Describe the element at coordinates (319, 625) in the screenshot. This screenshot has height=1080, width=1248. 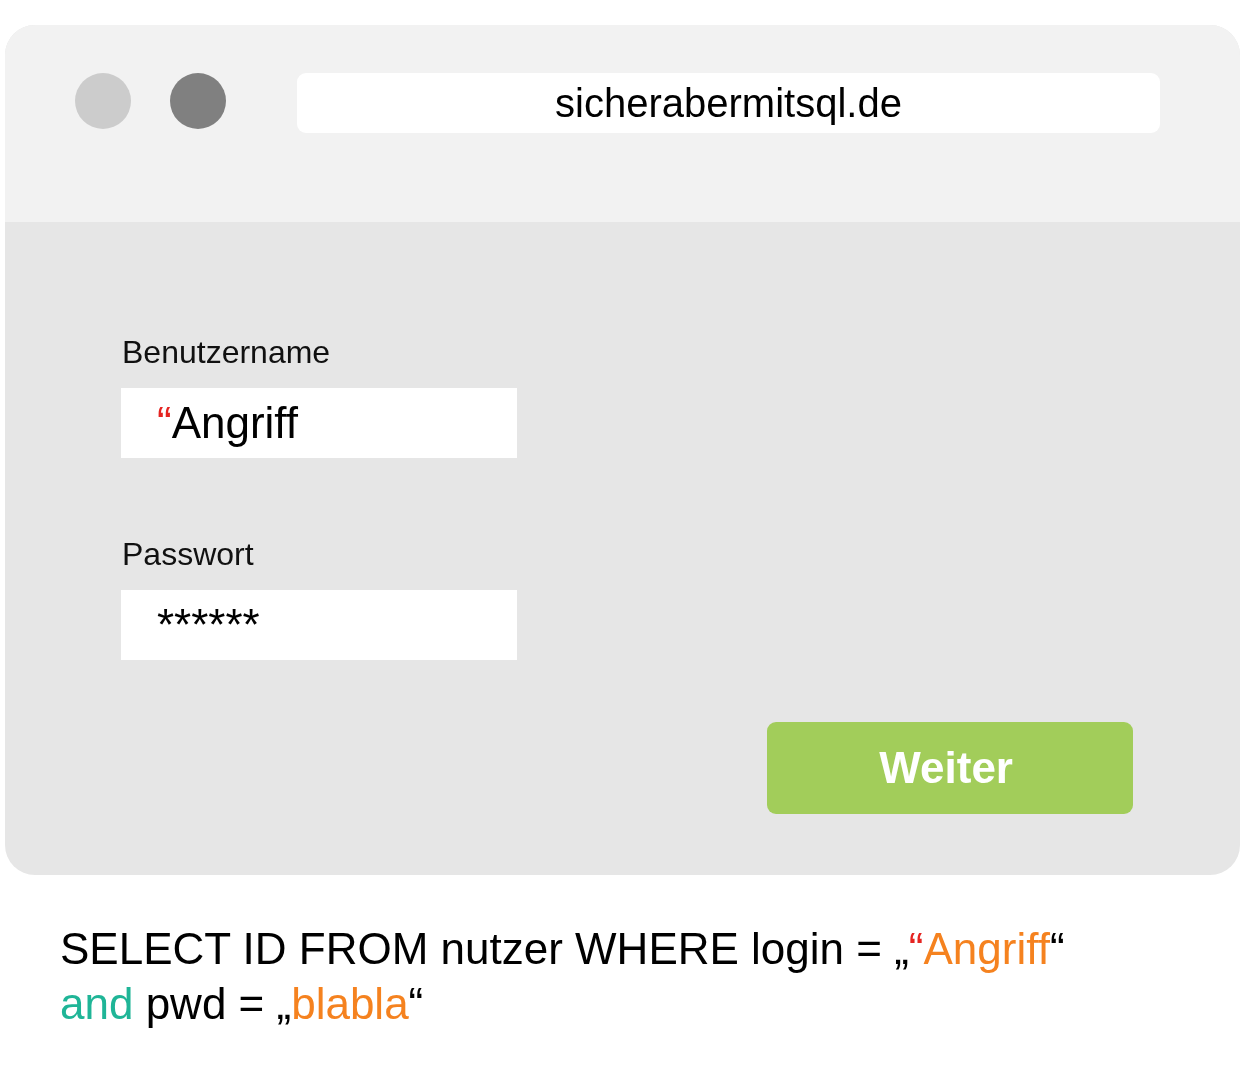
I see `input-field: ******` at that location.